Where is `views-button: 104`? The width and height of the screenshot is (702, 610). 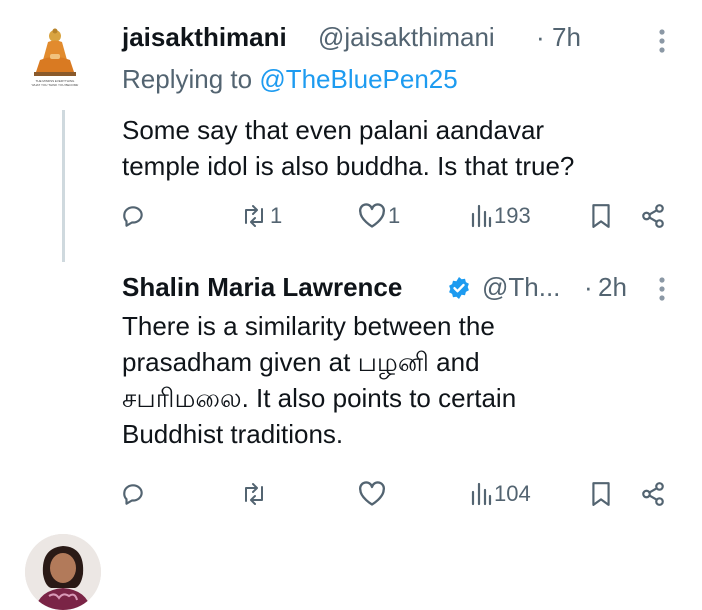
views-button: 104 is located at coordinates (500, 494).